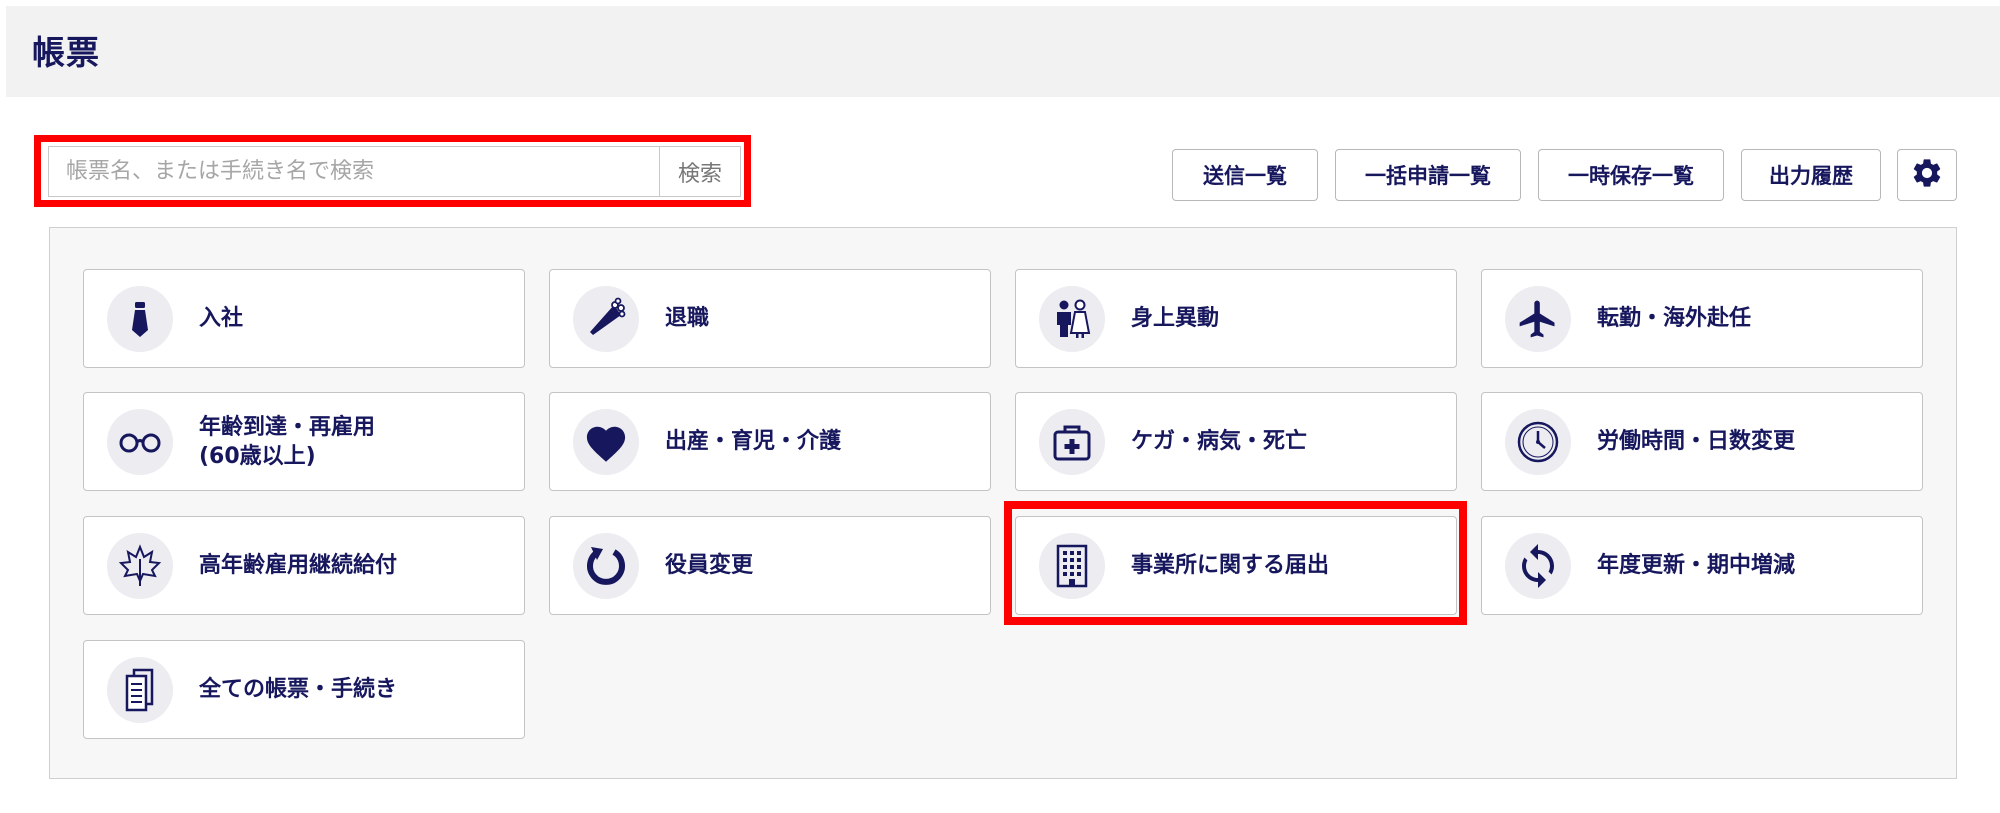 The image size is (2000, 813). What do you see at coordinates (606, 318) in the screenshot?
I see `bouquet-icon` at bounding box center [606, 318].